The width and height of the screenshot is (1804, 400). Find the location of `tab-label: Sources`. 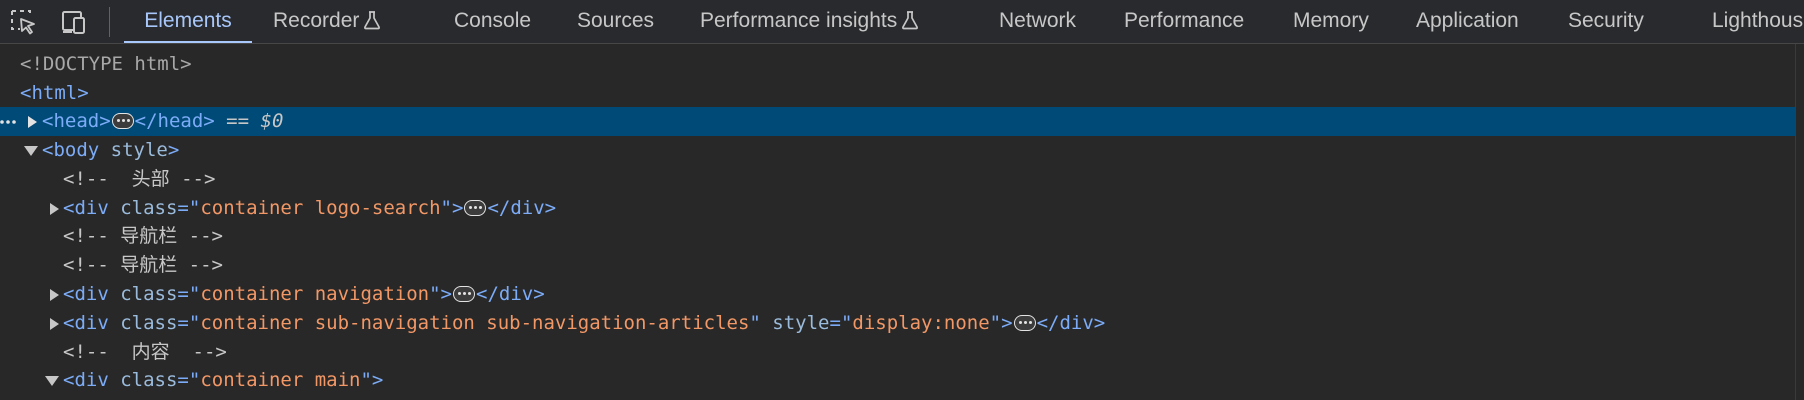

tab-label: Sources is located at coordinates (616, 20).